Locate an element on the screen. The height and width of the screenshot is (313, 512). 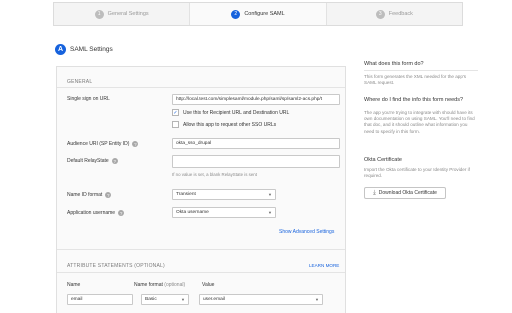
download-icon: ⤓ is located at coordinates (374, 192).